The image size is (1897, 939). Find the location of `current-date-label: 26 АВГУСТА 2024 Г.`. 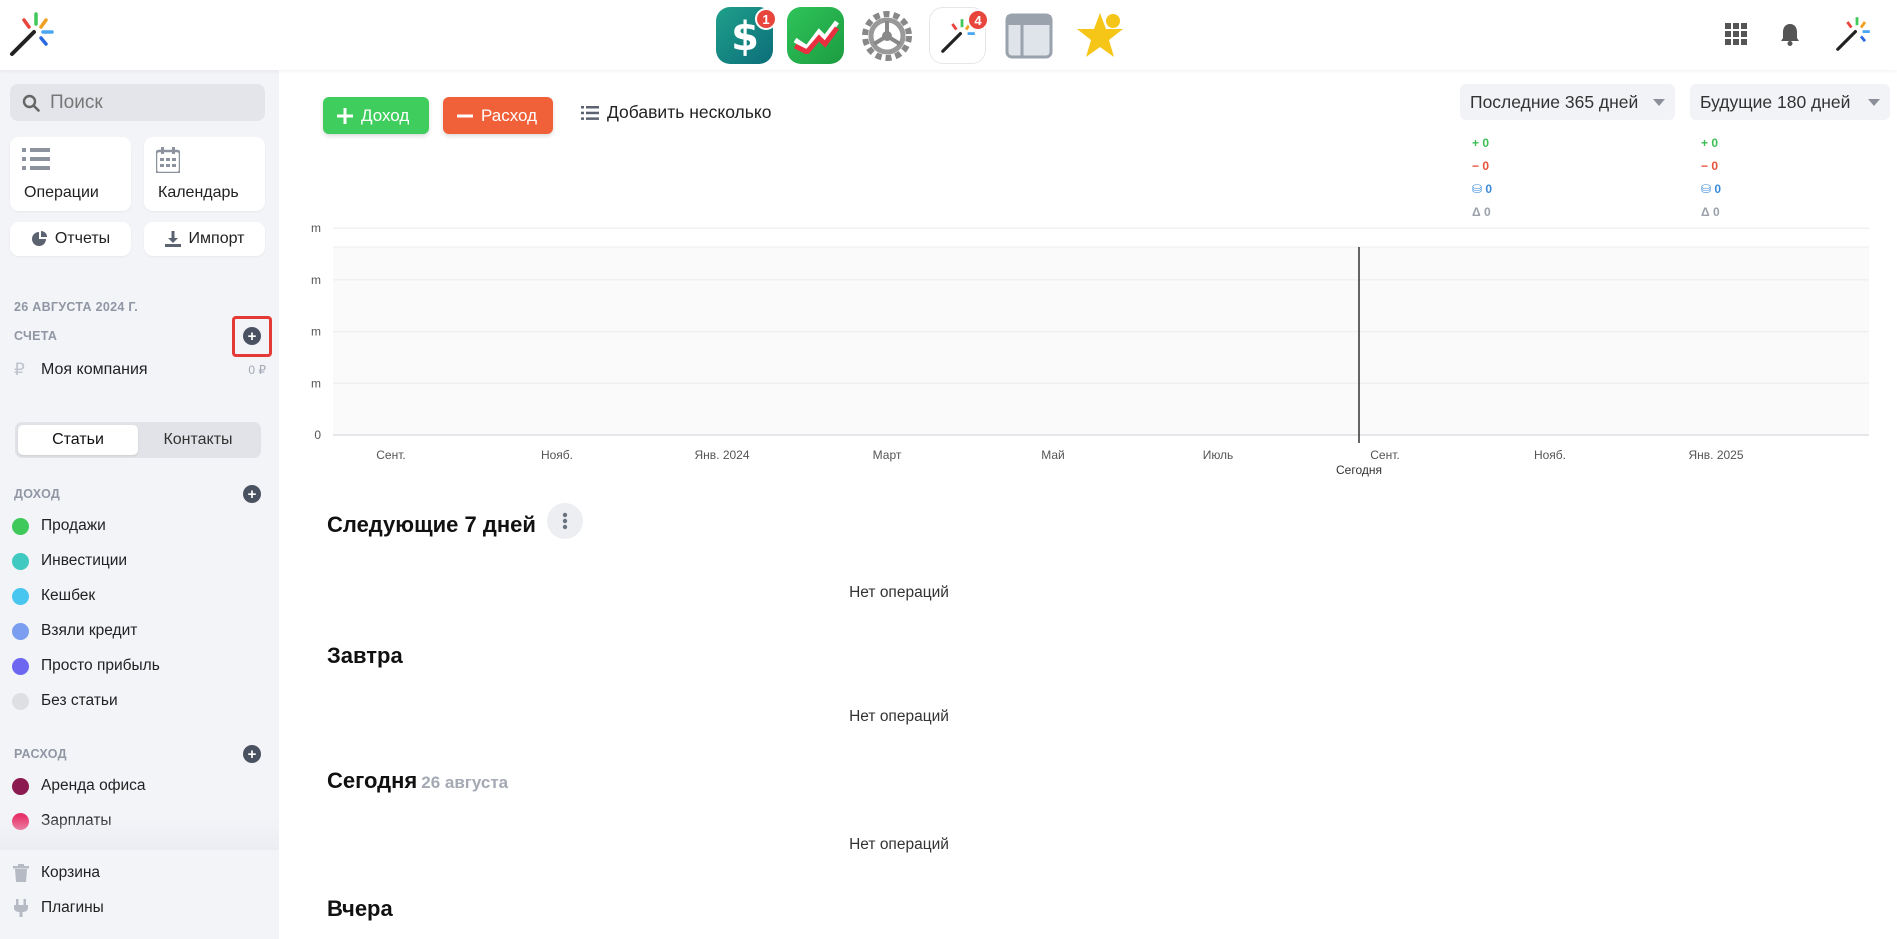

current-date-label: 26 АВГУСТА 2024 Г. is located at coordinates (76, 307).